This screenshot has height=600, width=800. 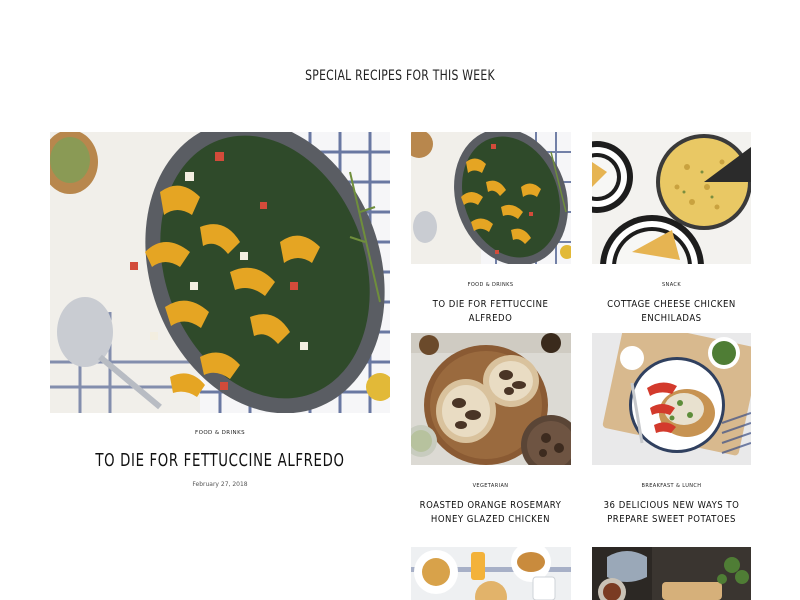 I want to click on recipe-card-category: FOOD & DRINKS, so click(x=490, y=285).